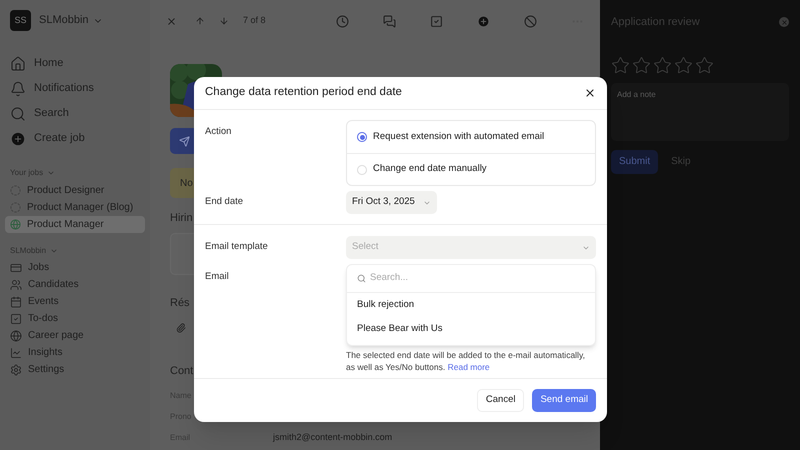 This screenshot has height=450, width=800. I want to click on radio-button, so click(362, 137).